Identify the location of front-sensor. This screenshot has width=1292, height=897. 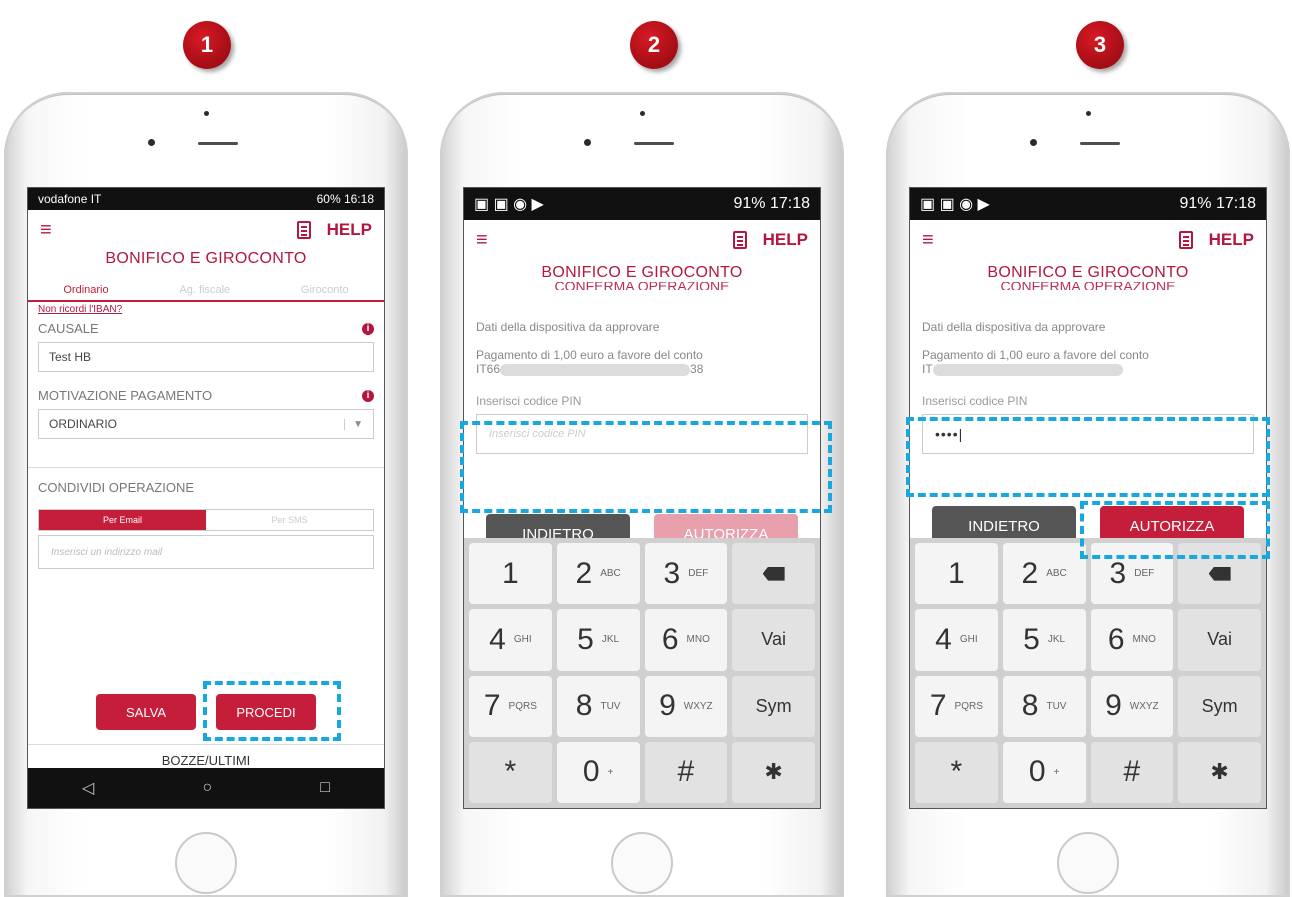
(206, 113).